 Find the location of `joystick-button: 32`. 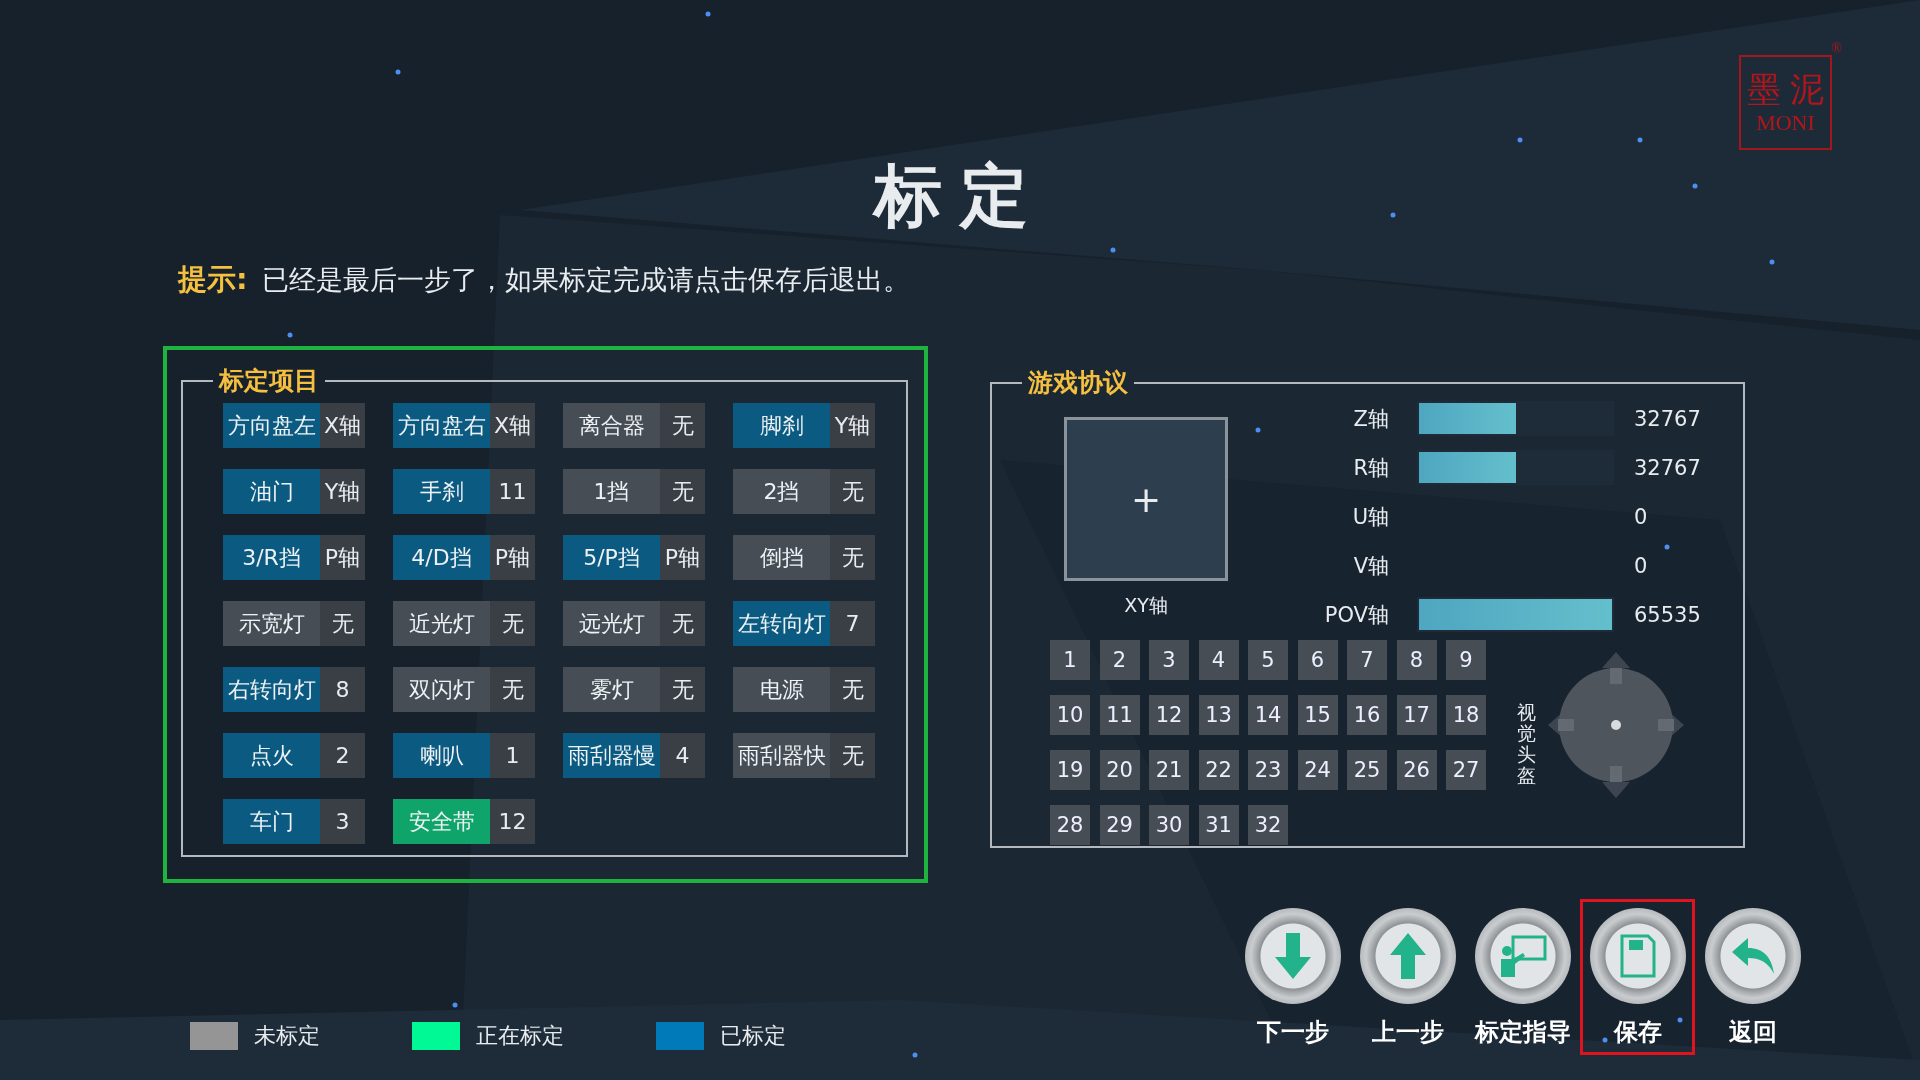

joystick-button: 32 is located at coordinates (1268, 825).